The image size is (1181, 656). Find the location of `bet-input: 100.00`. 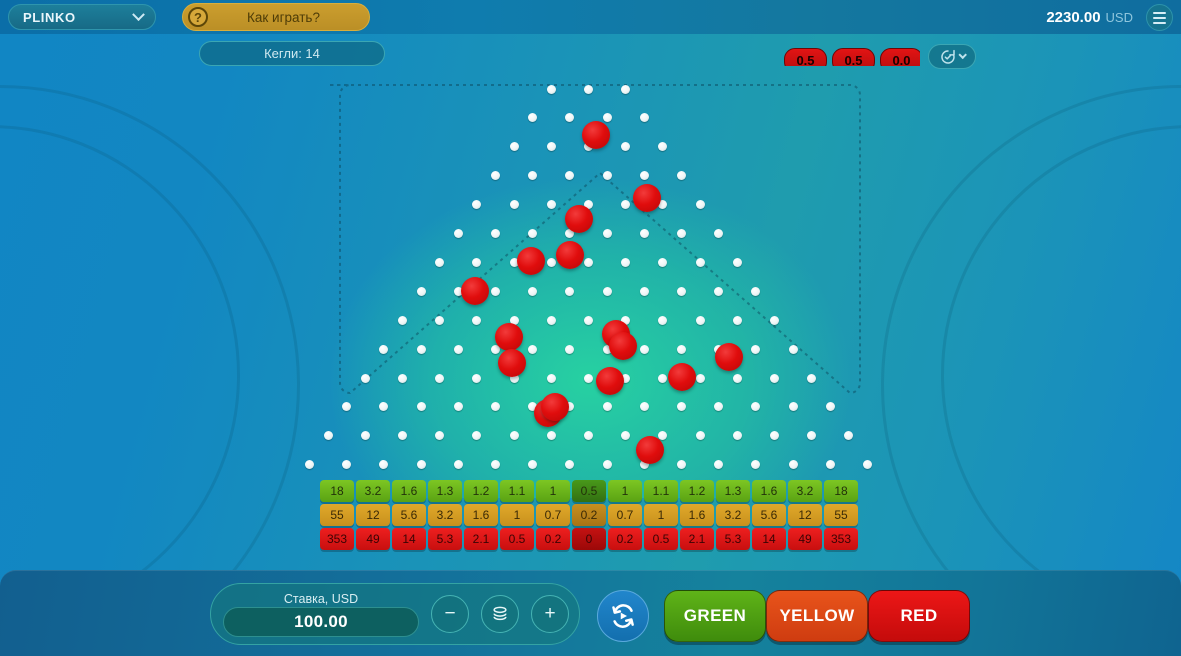

bet-input: 100.00 is located at coordinates (321, 621).